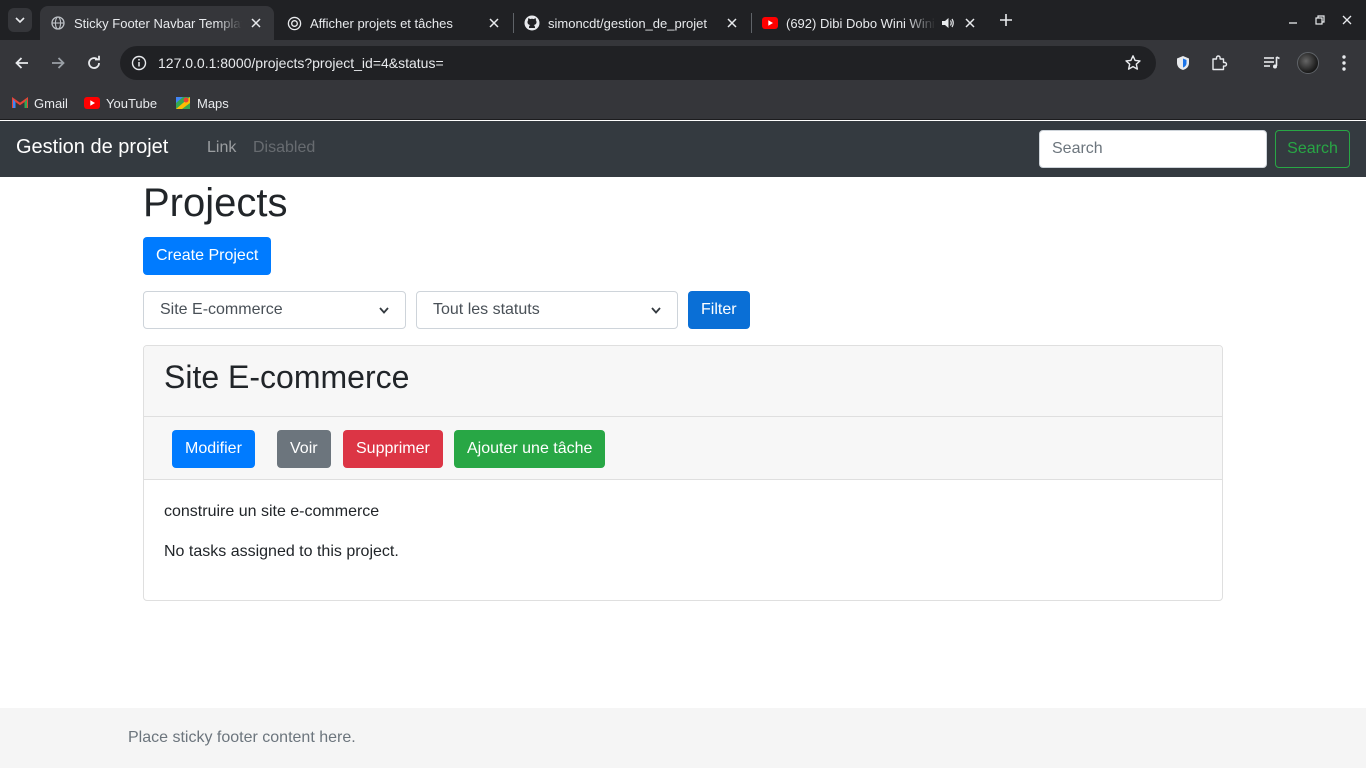  Describe the element at coordinates (287, 377) in the screenshot. I see `project-title: Site E-commerce` at that location.